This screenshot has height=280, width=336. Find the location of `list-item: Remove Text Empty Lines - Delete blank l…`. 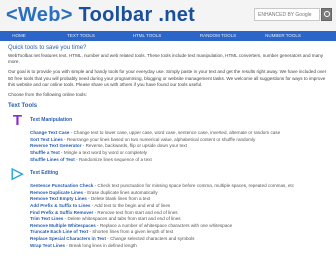

list-item: Remove Text Empty Lines - Delete blank l… is located at coordinates (179, 199).